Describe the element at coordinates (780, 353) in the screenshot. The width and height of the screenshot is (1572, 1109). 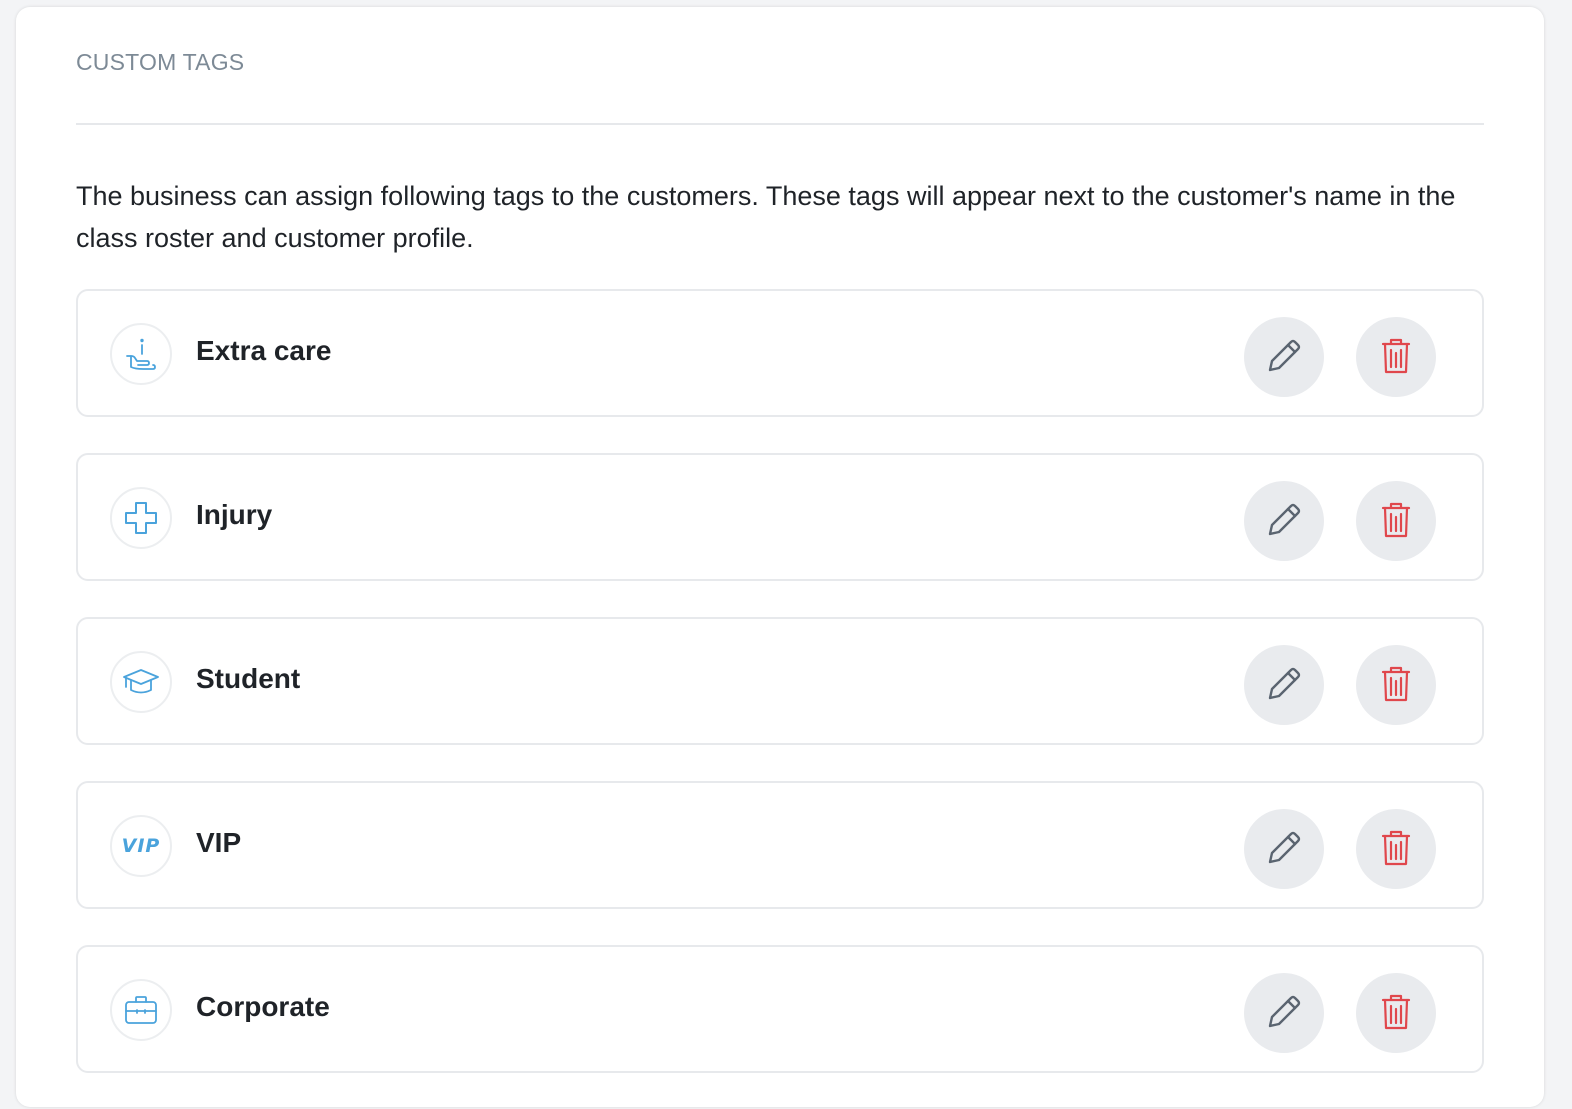
I see `tag-row: Extra care` at that location.